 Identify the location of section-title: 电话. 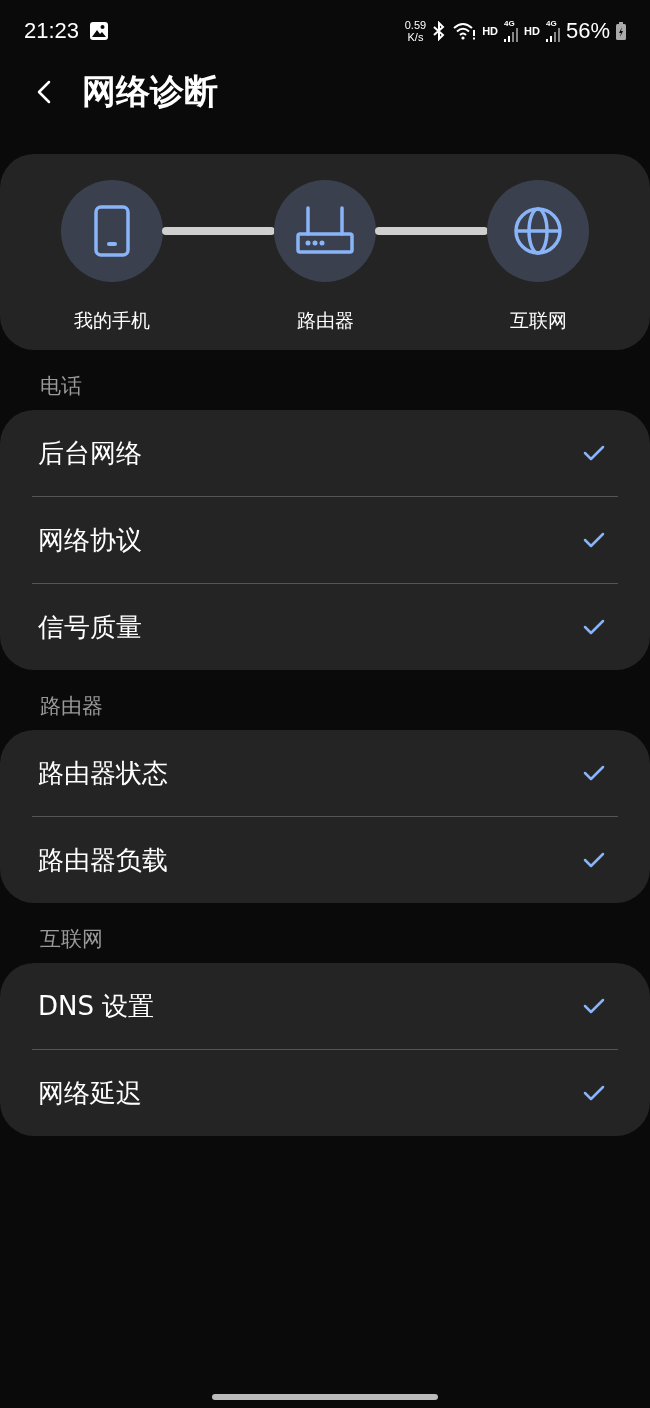
(61, 386).